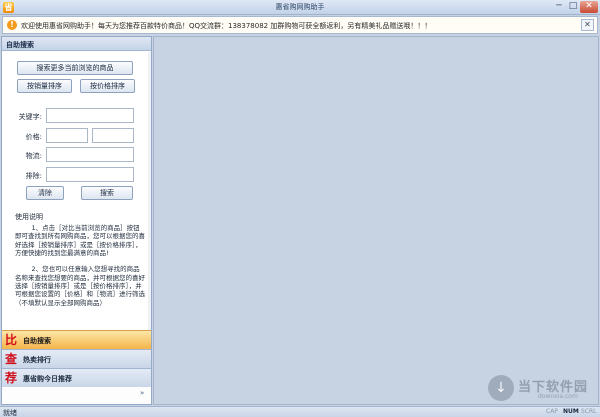 The width and height of the screenshot is (600, 417). What do you see at coordinates (501, 388) in the screenshot?
I see `download-logo-icon: ↓` at bounding box center [501, 388].